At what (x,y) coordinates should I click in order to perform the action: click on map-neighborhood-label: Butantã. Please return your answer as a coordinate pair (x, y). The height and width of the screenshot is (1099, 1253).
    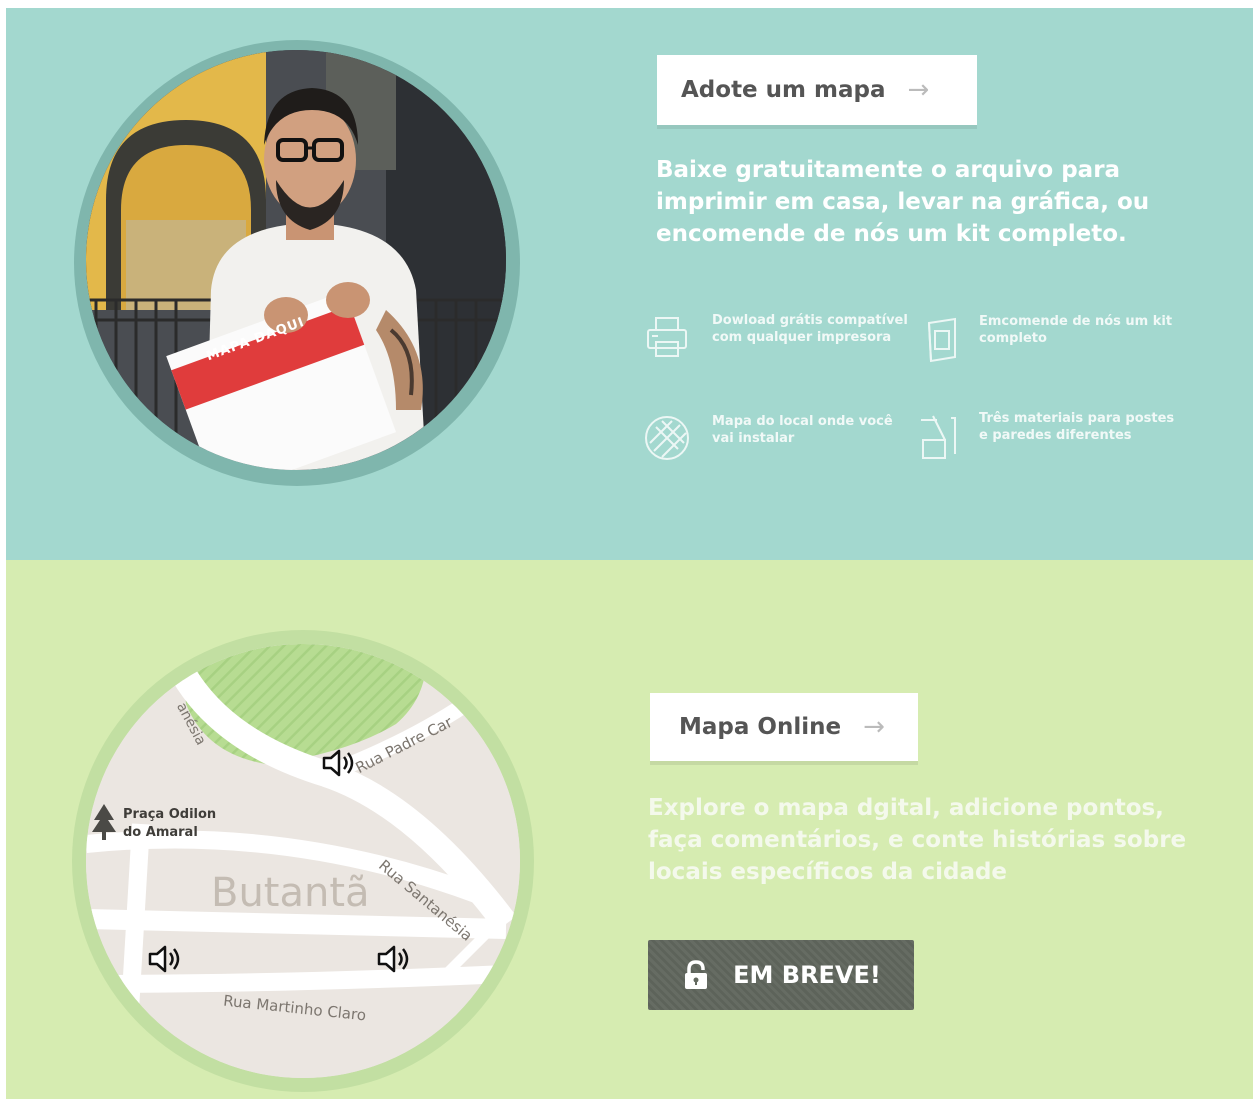
    Looking at the image, I should click on (290, 893).